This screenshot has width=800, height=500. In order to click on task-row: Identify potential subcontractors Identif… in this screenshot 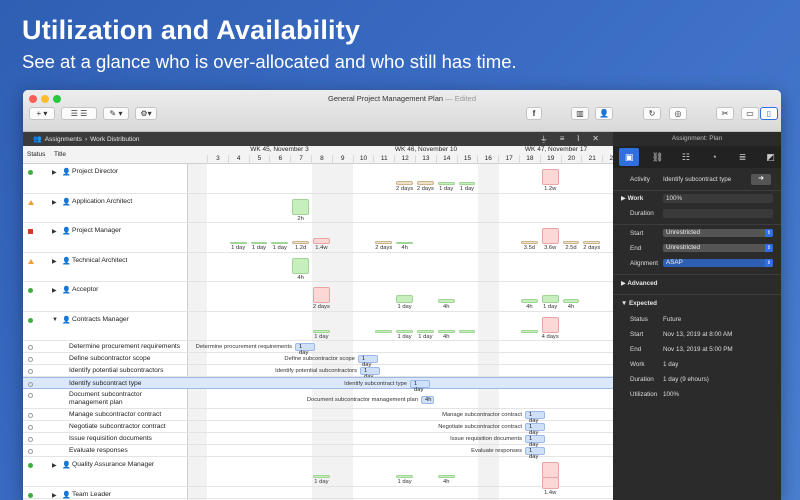, I will do `click(318, 372)`.